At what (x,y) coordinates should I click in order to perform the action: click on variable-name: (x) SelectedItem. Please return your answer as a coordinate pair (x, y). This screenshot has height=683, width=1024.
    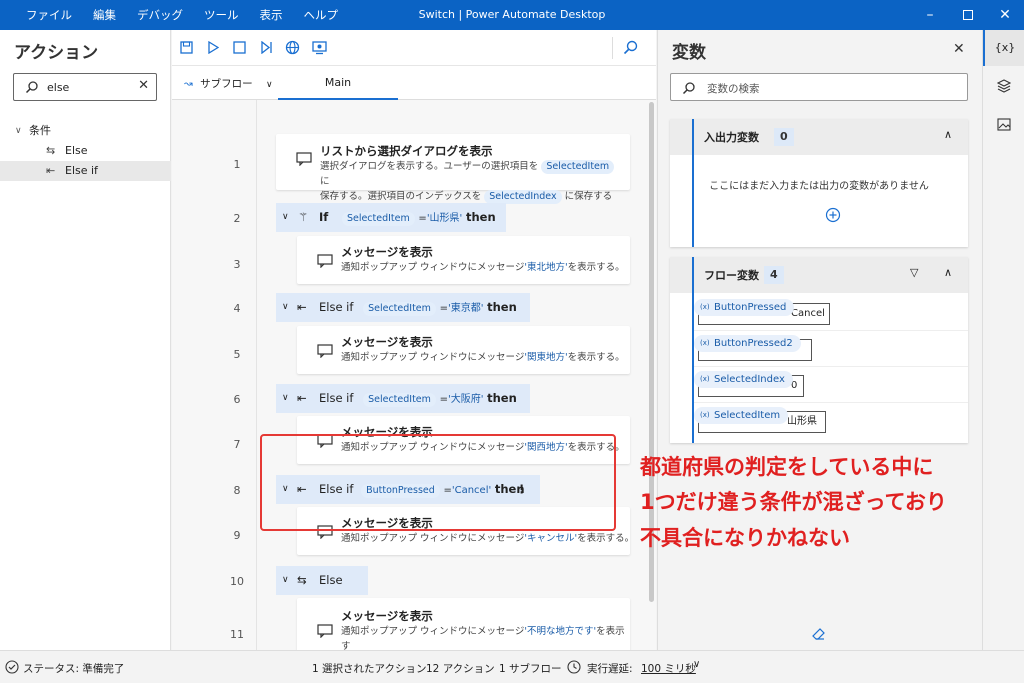
    Looking at the image, I should click on (741, 415).